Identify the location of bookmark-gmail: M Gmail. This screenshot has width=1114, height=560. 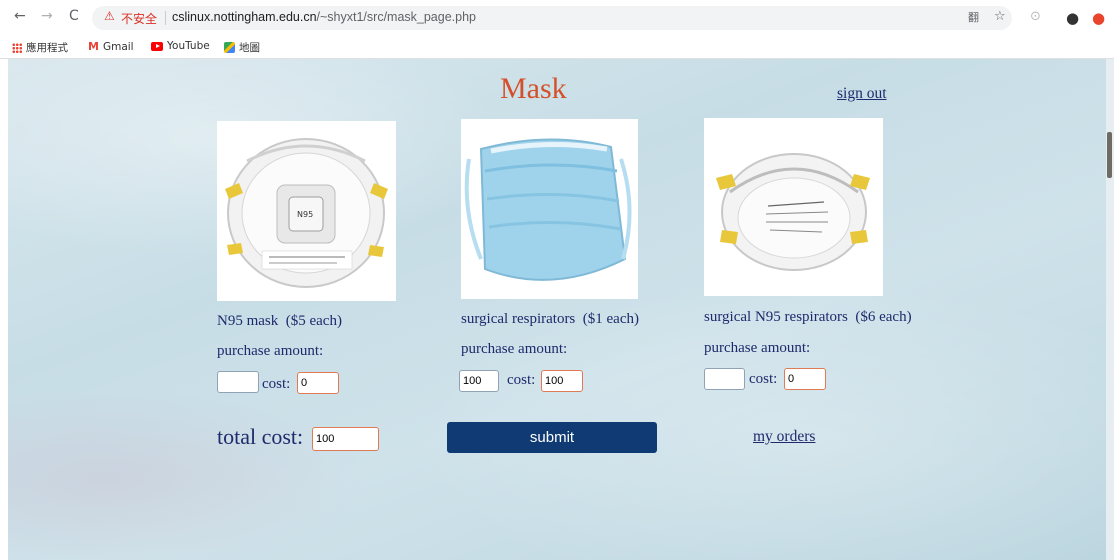
(111, 46).